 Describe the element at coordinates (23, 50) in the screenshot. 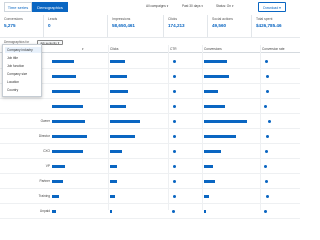

I see `dropdown-option: Company industry` at that location.